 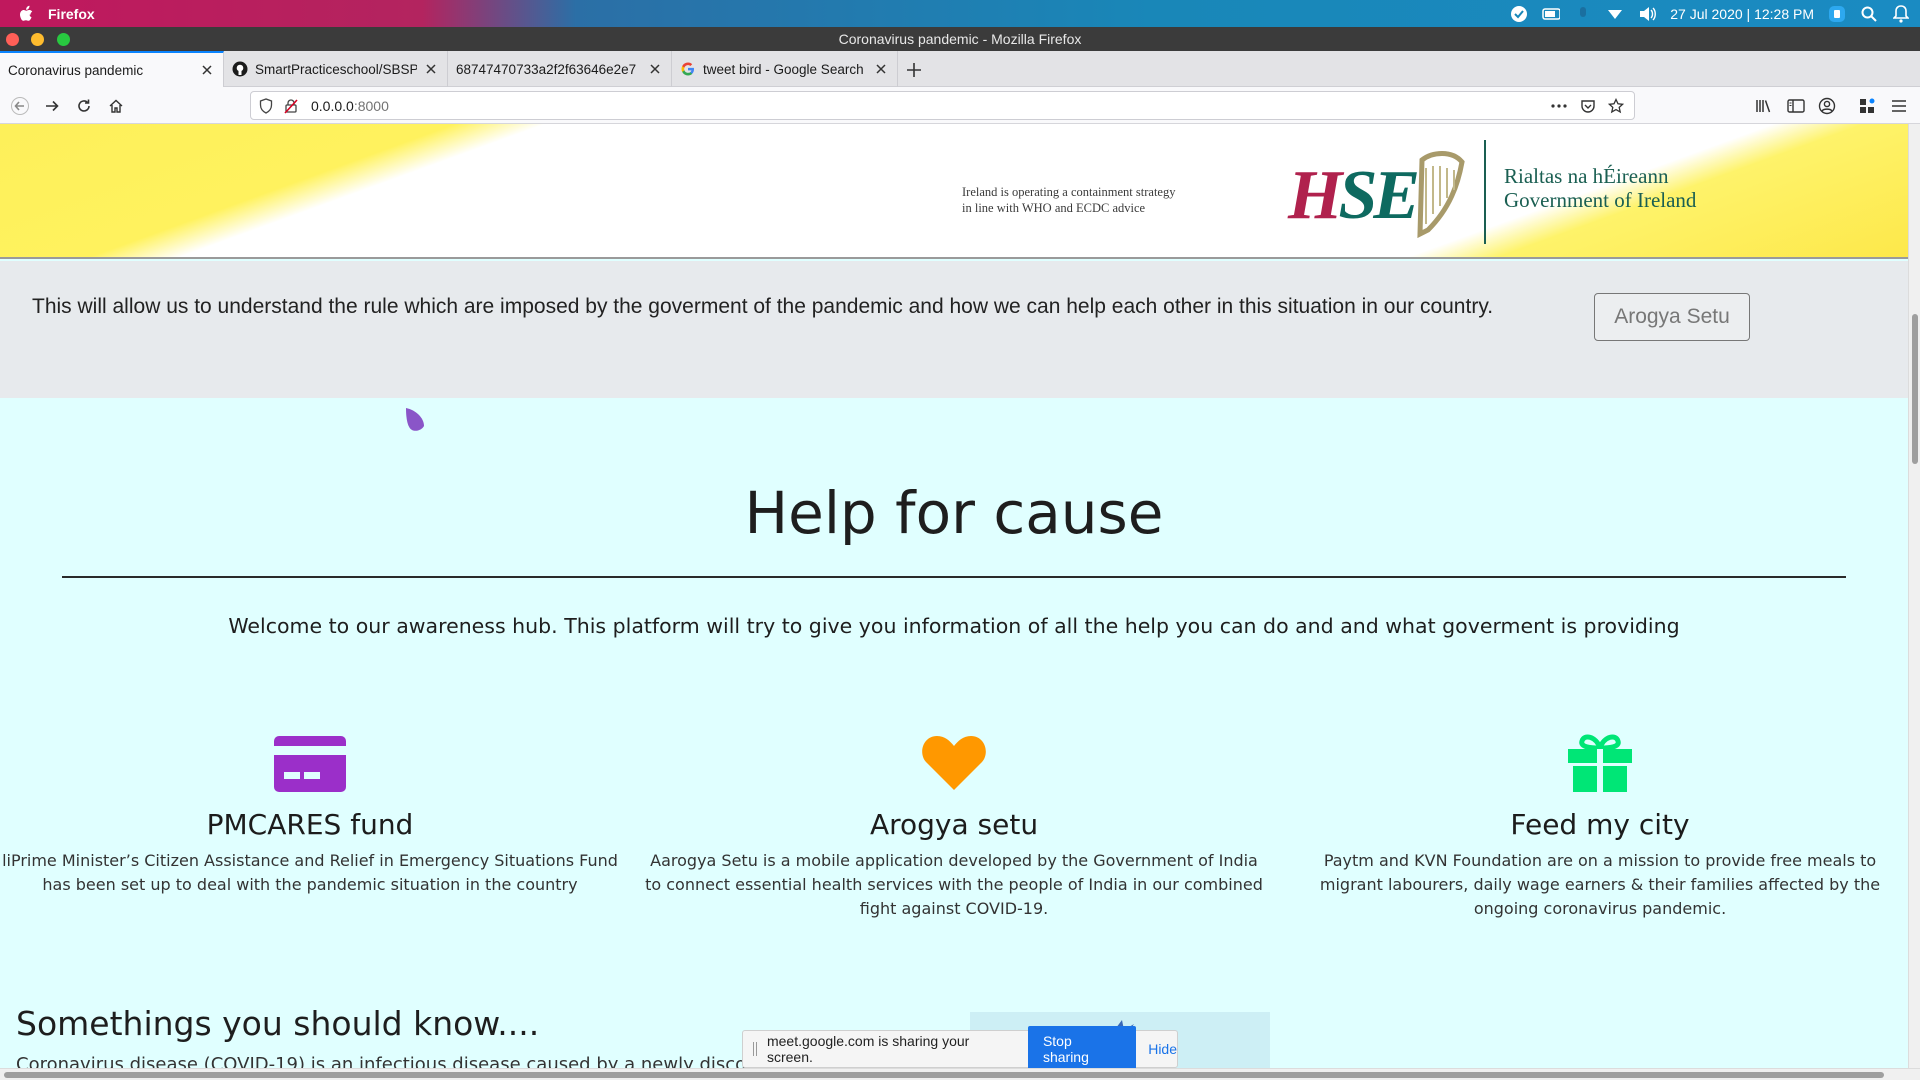 I want to click on tab-image-hash: 68747470733a2f2f63646e2e7, so click(x=560, y=69).